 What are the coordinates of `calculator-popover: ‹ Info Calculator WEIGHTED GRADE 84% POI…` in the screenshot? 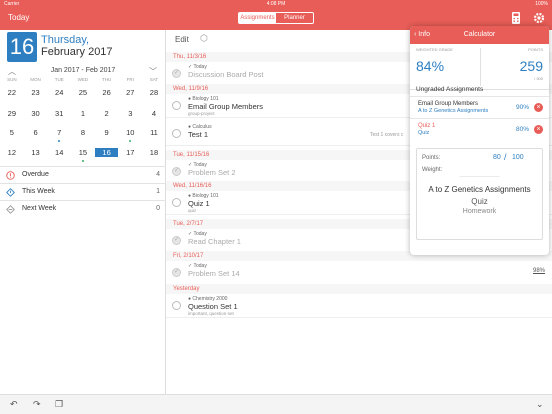 It's located at (479, 140).